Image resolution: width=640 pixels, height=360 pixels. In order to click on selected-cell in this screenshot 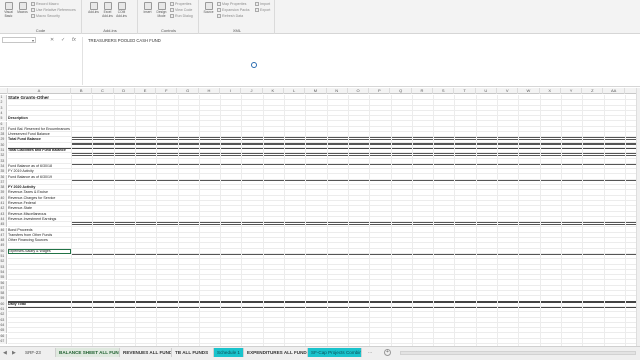, I will do `click(39, 251)`.